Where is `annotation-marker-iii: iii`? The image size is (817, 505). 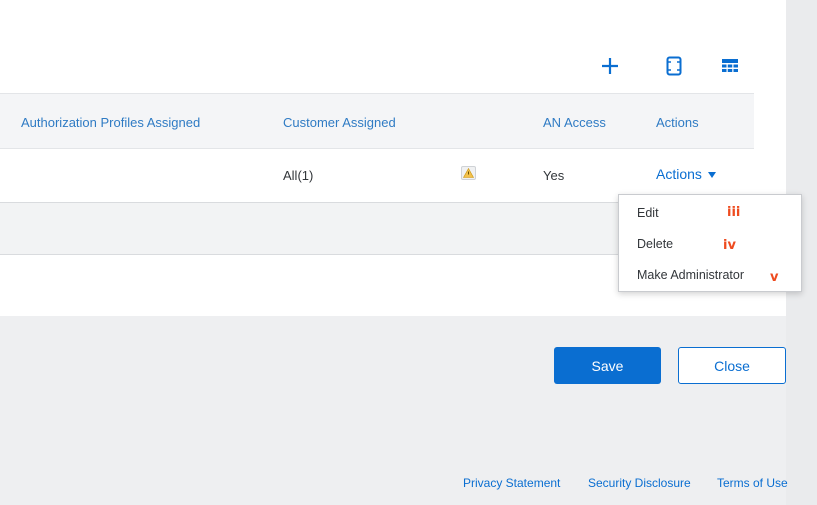 annotation-marker-iii: iii is located at coordinates (734, 212).